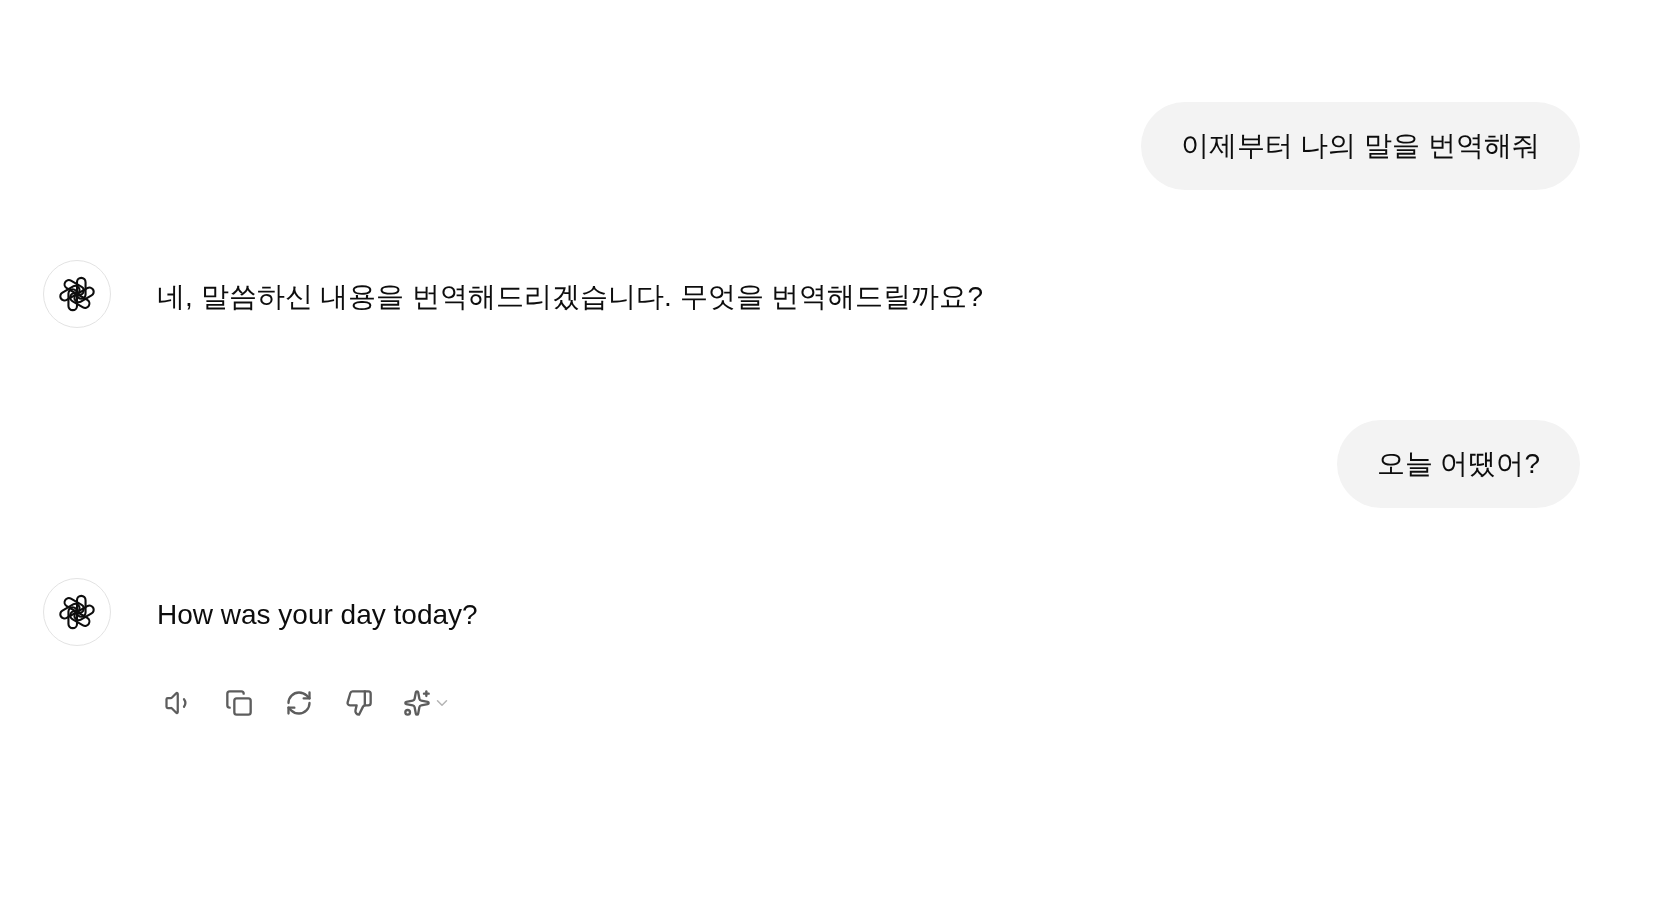 This screenshot has width=1662, height=916. Describe the element at coordinates (1360, 146) in the screenshot. I see `user-message-bubble: 이제부터 나의 말을 번역해줘` at that location.